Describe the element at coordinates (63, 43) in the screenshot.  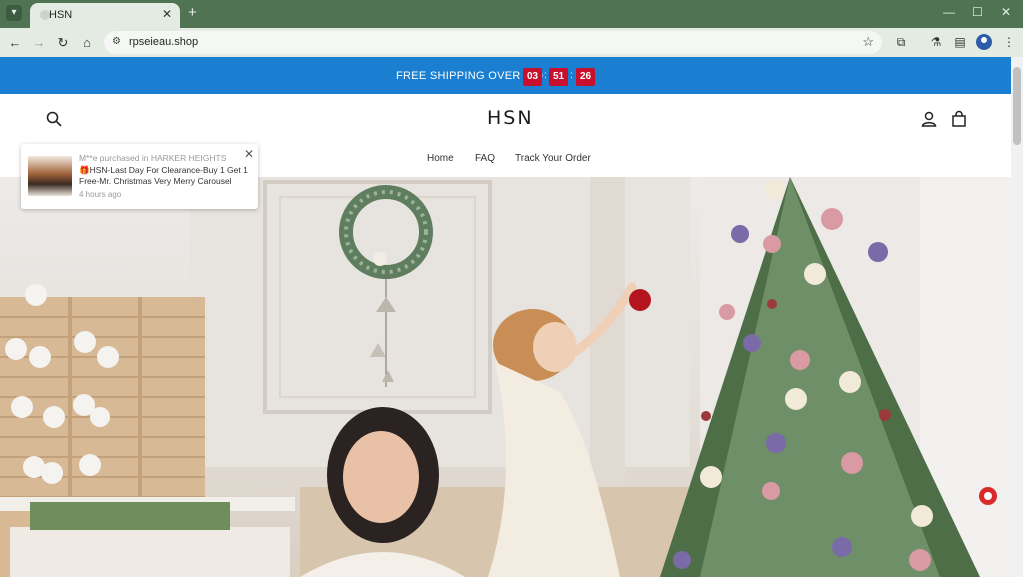
I see `reload-icon: ↻` at that location.